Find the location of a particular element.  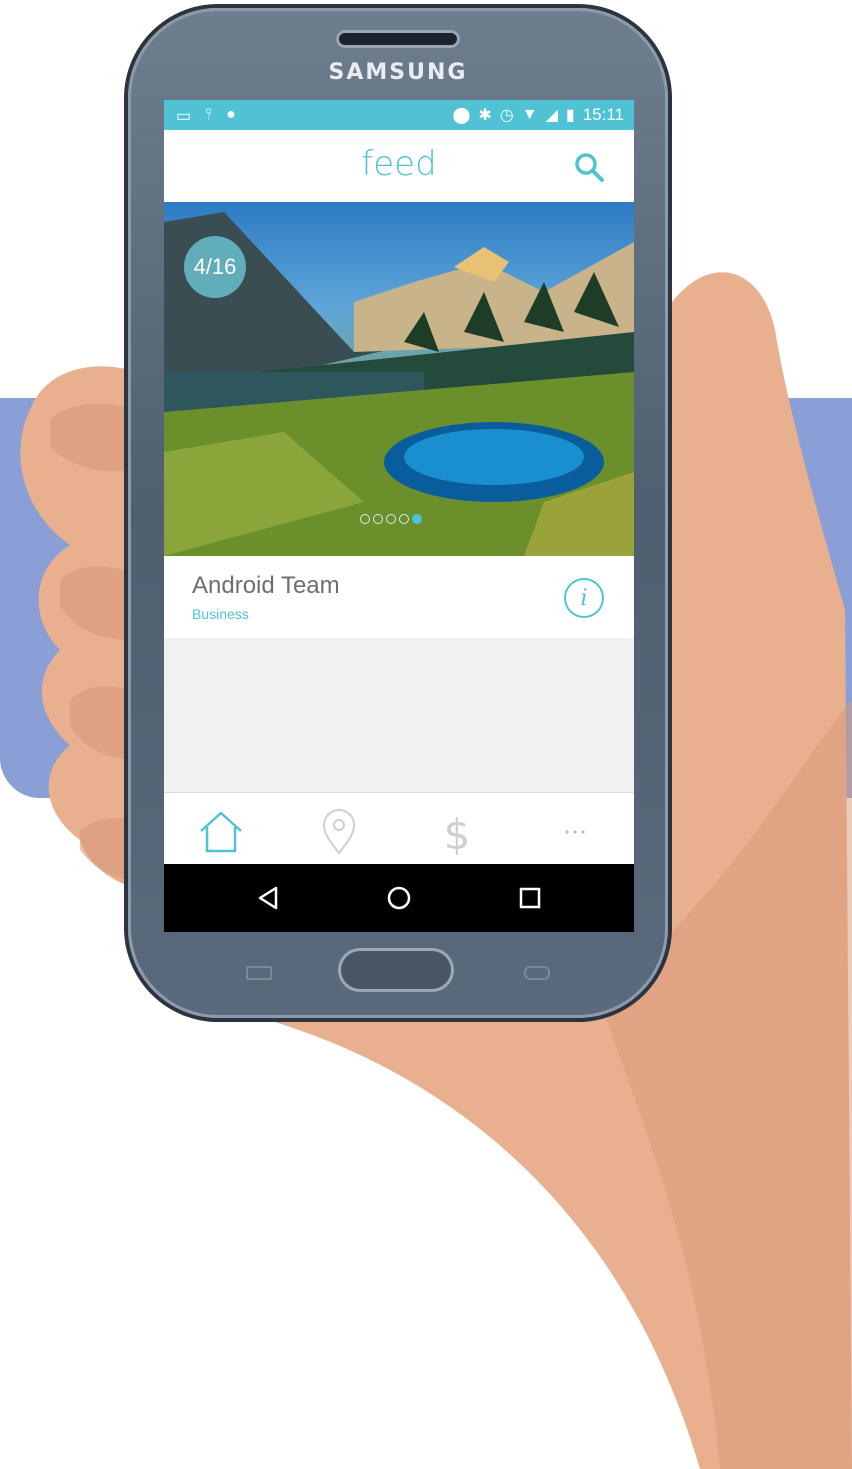

android-notification-icon: ● is located at coordinates (231, 114).